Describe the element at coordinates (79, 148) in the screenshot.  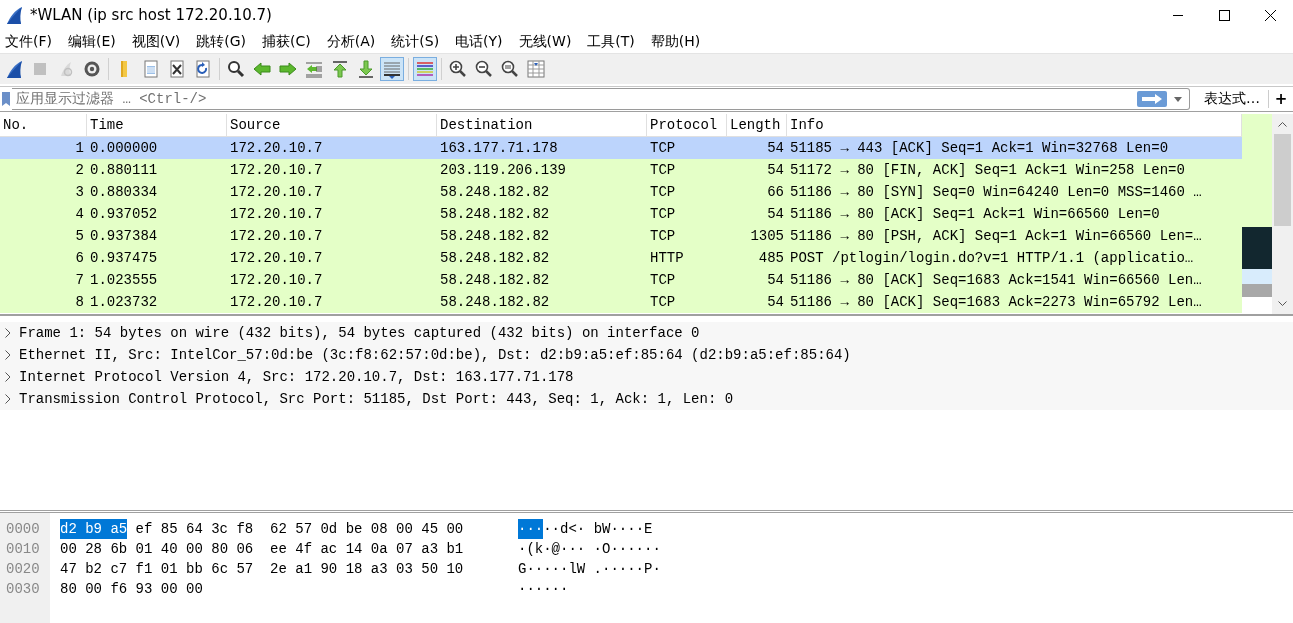
I see `table-cell-text: 1` at that location.